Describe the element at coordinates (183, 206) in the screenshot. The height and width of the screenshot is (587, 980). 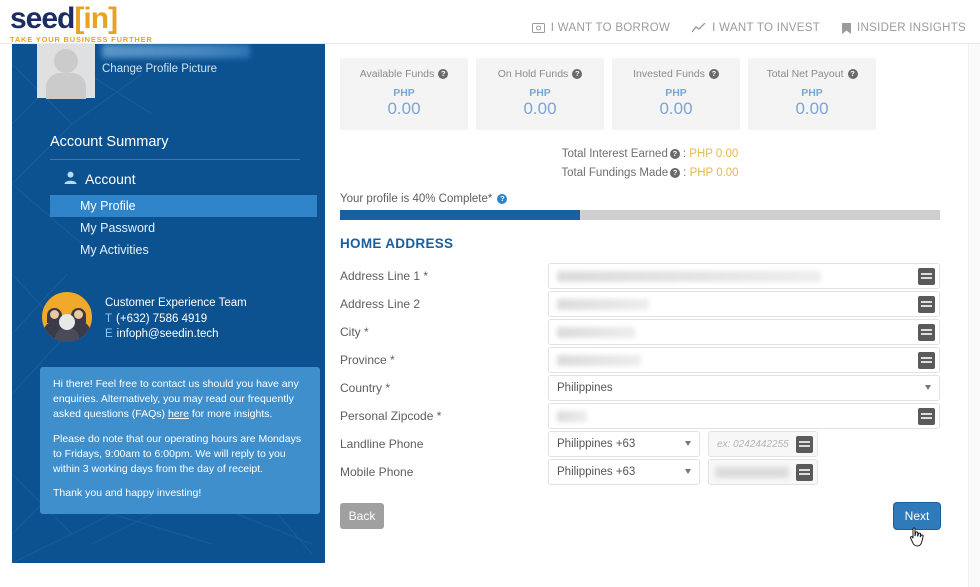
I see `sidebar-item-my-profile: My Profile` at that location.